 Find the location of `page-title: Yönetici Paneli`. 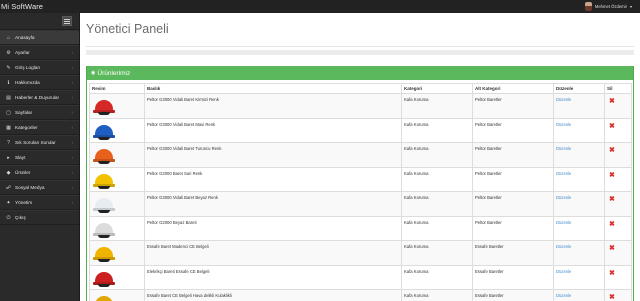

page-title: Yönetici Paneli is located at coordinates (127, 29).